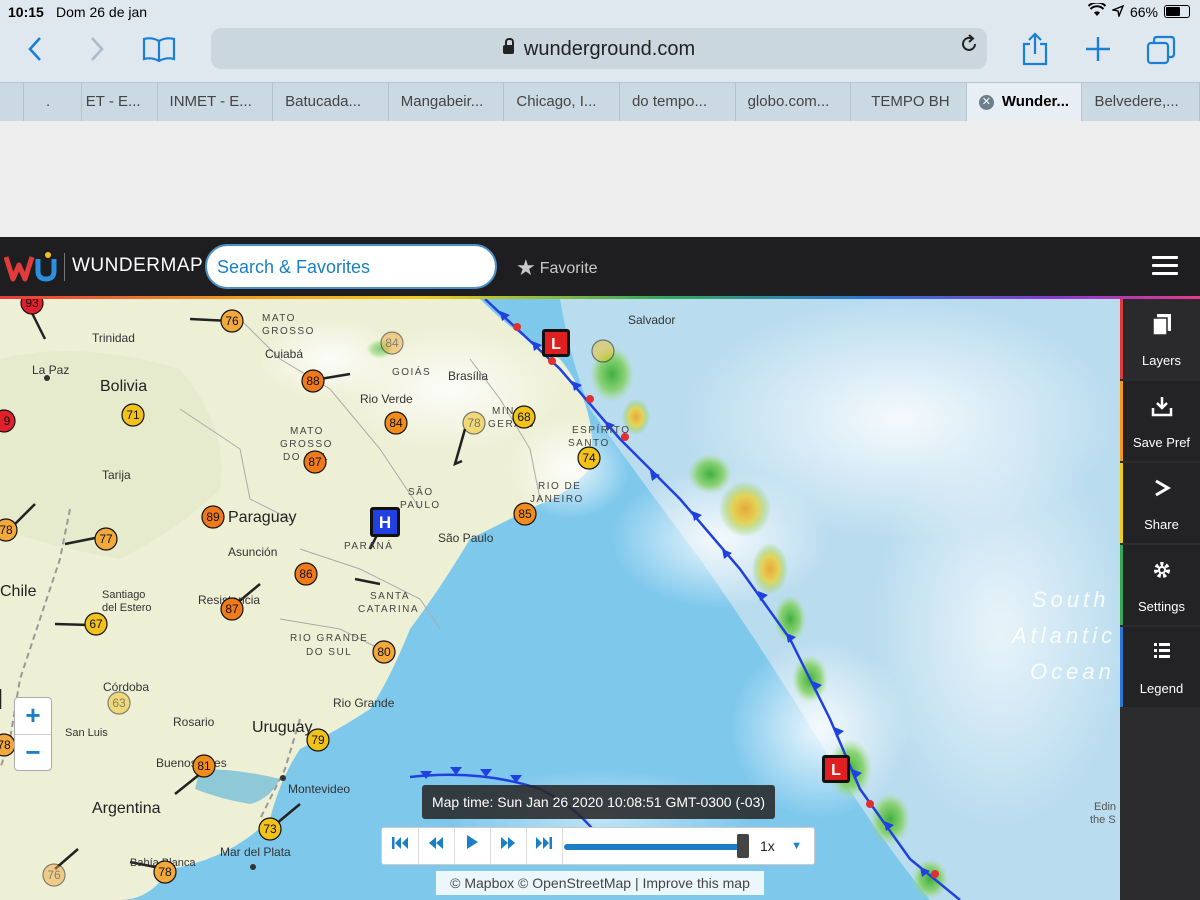 This screenshot has width=1200, height=900. What do you see at coordinates (969, 47) in the screenshot?
I see `reload-icon` at bounding box center [969, 47].